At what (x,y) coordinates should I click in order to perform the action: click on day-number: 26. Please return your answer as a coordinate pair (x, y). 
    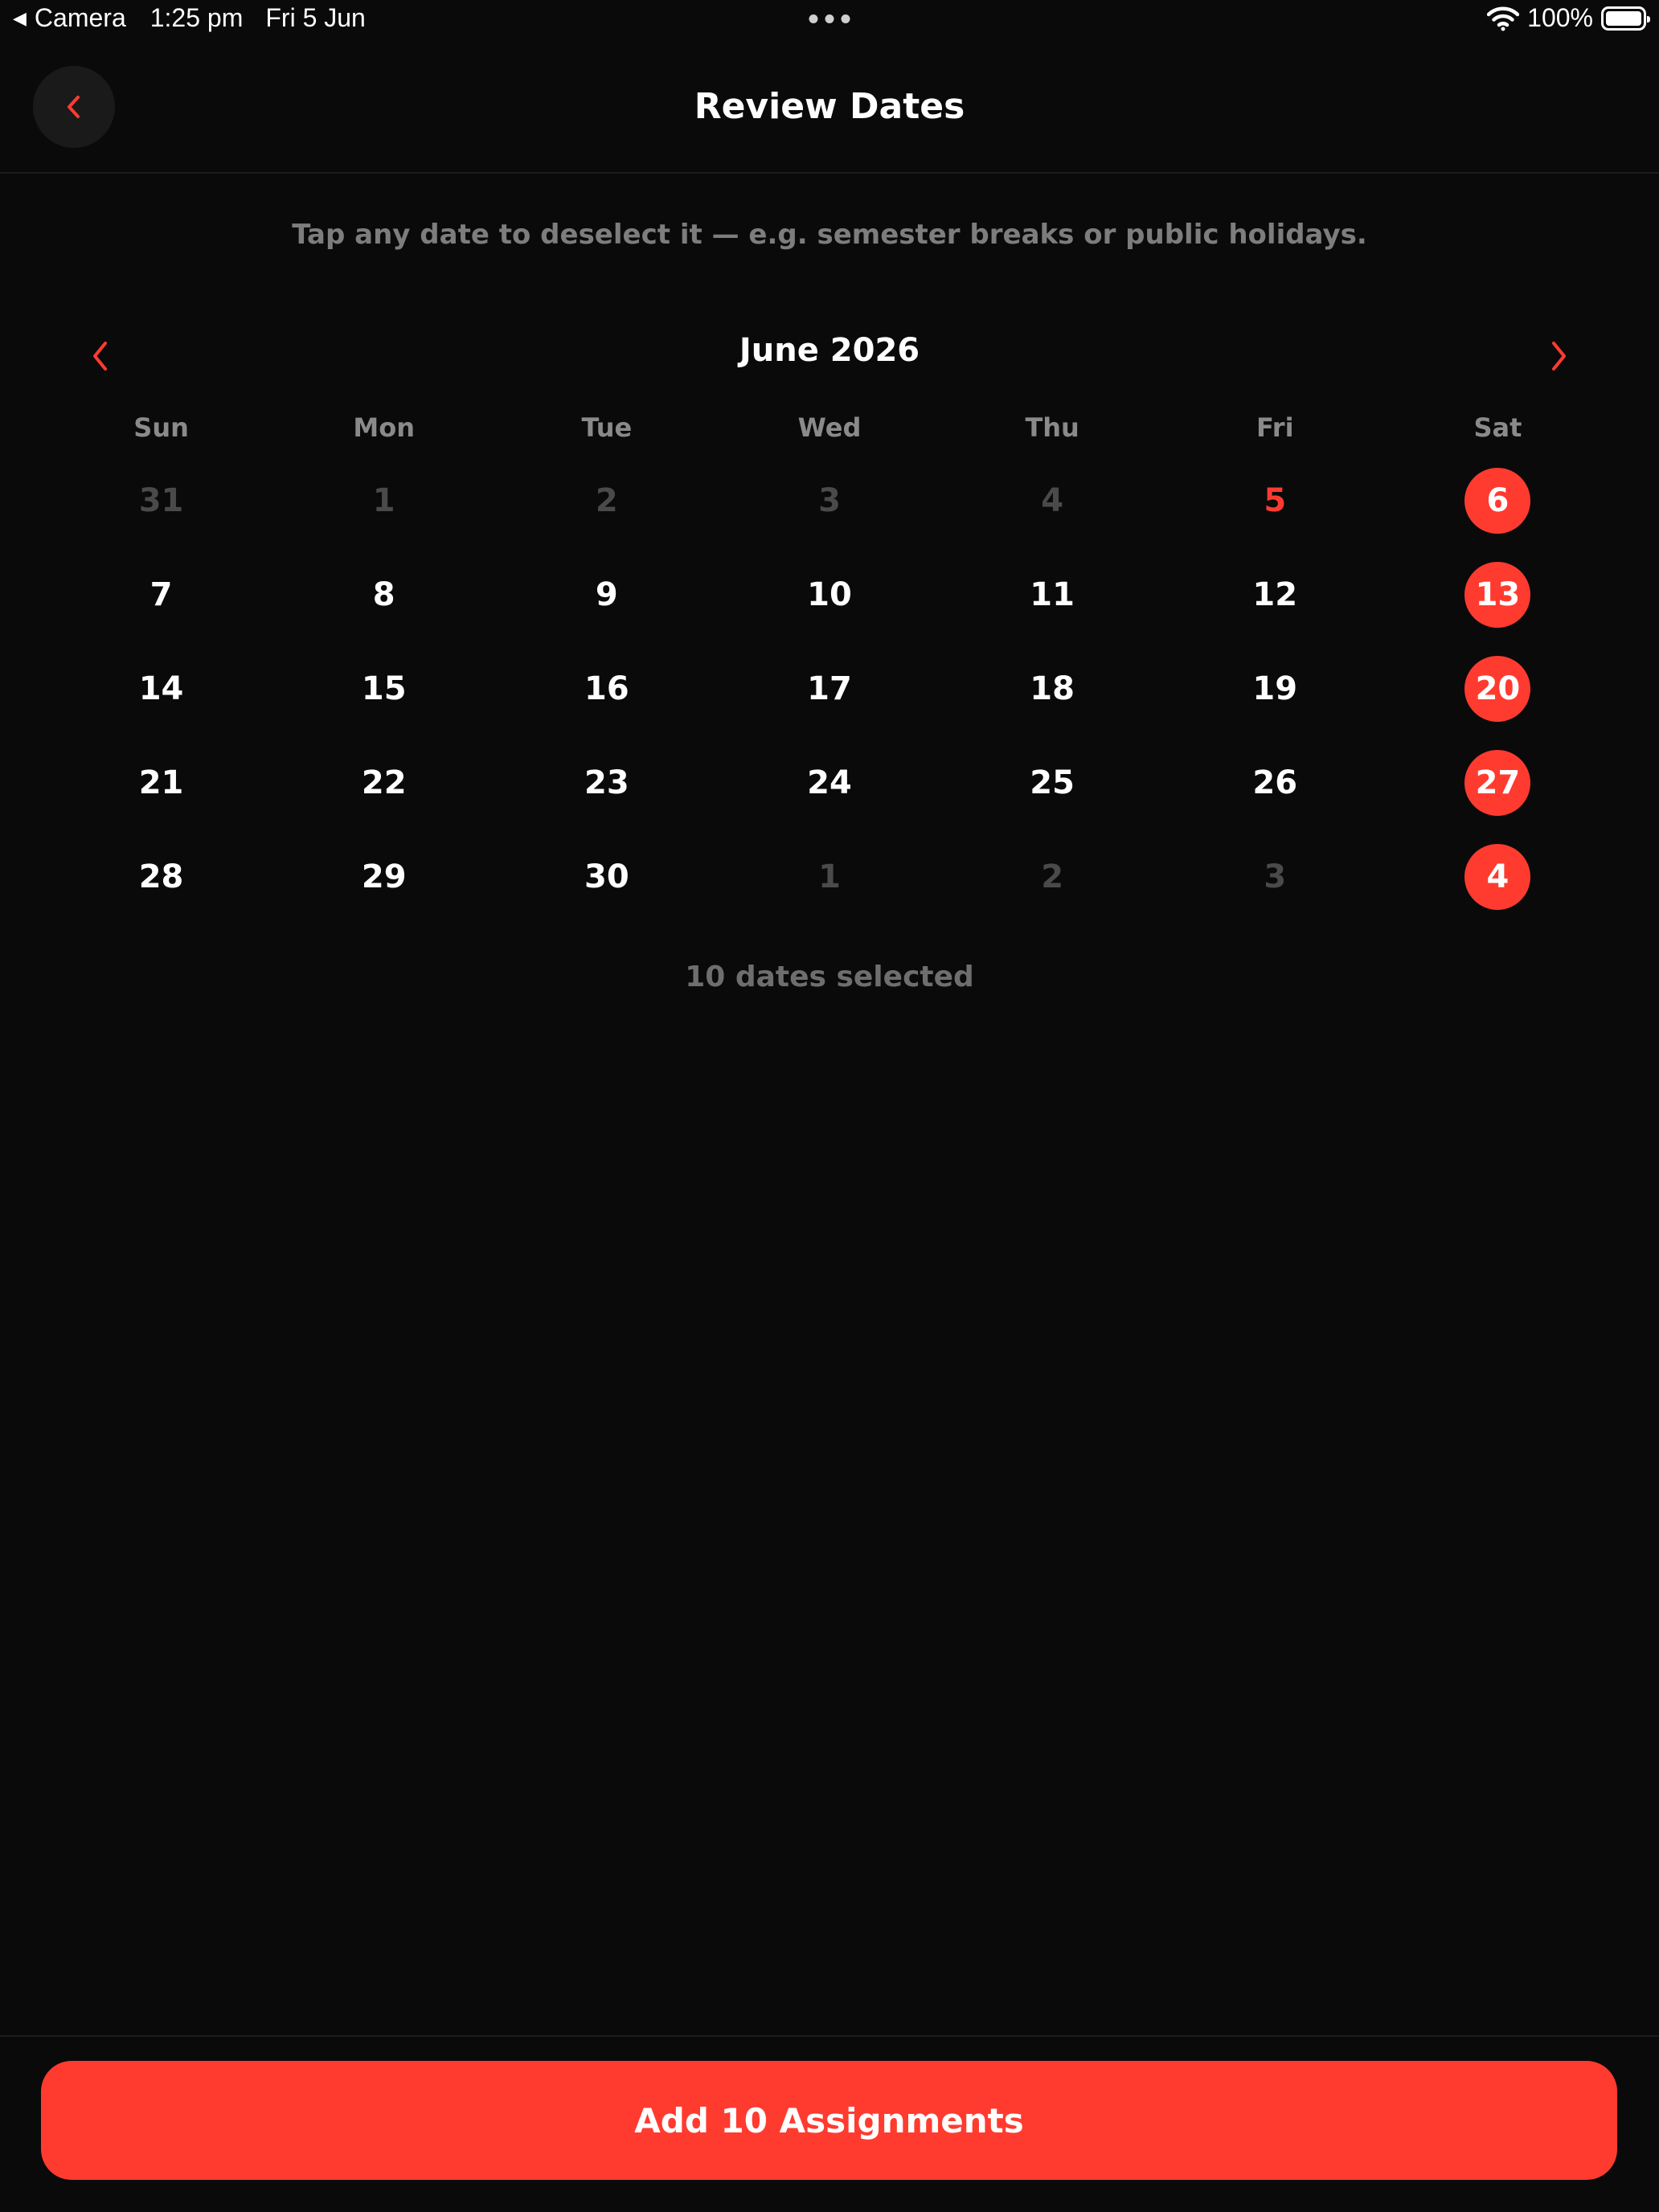
    Looking at the image, I should click on (1275, 782).